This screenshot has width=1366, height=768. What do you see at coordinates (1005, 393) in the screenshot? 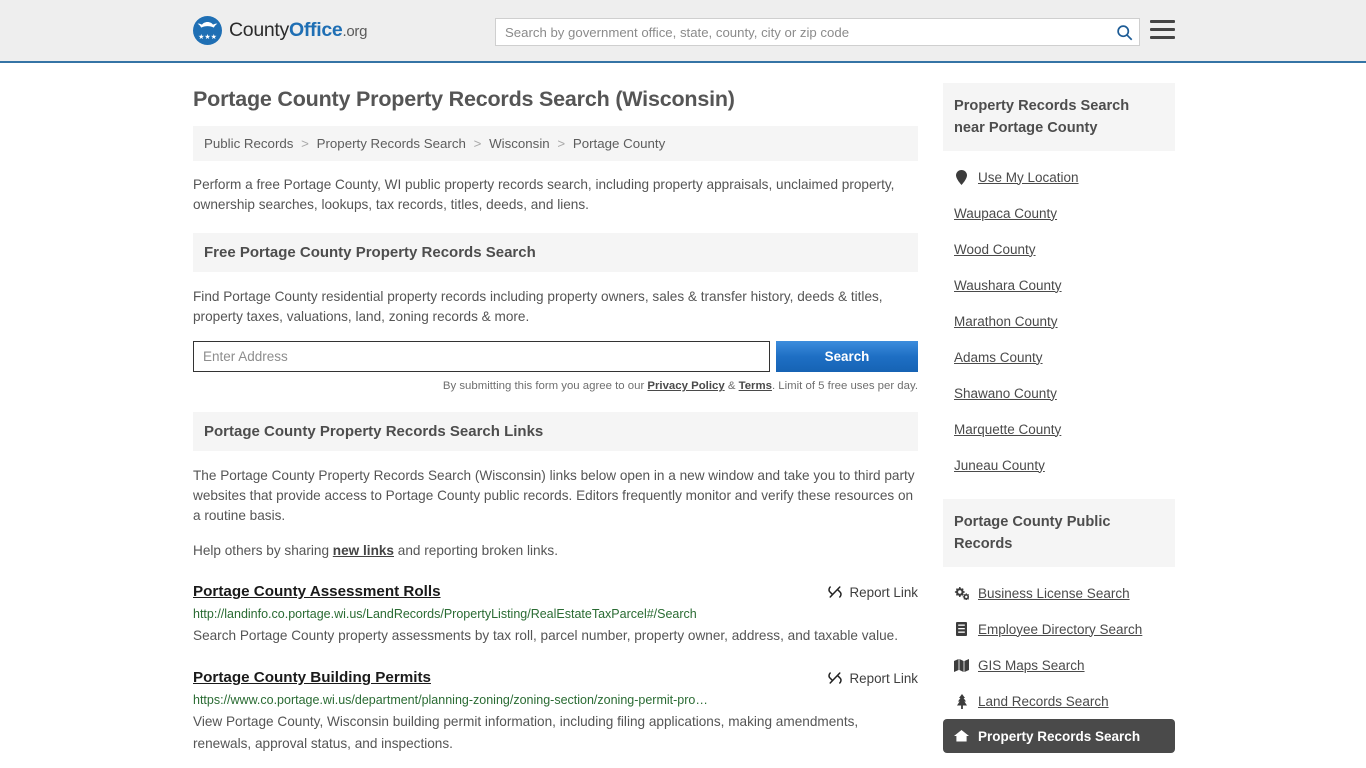
I see `sidebar-link-label: Shawano County` at bounding box center [1005, 393].